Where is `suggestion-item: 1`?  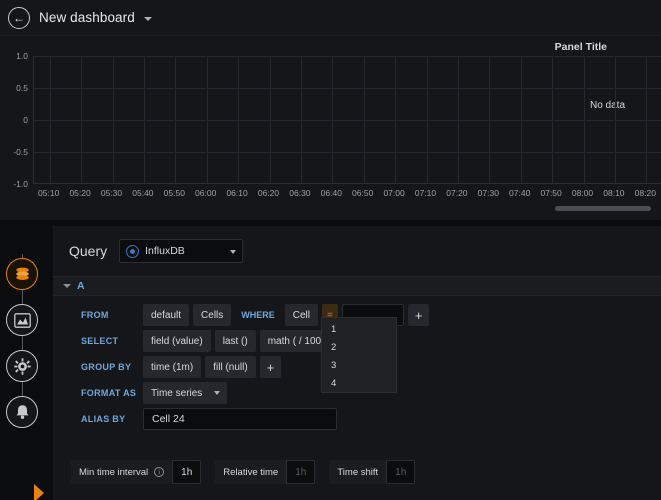 suggestion-item: 1 is located at coordinates (359, 329).